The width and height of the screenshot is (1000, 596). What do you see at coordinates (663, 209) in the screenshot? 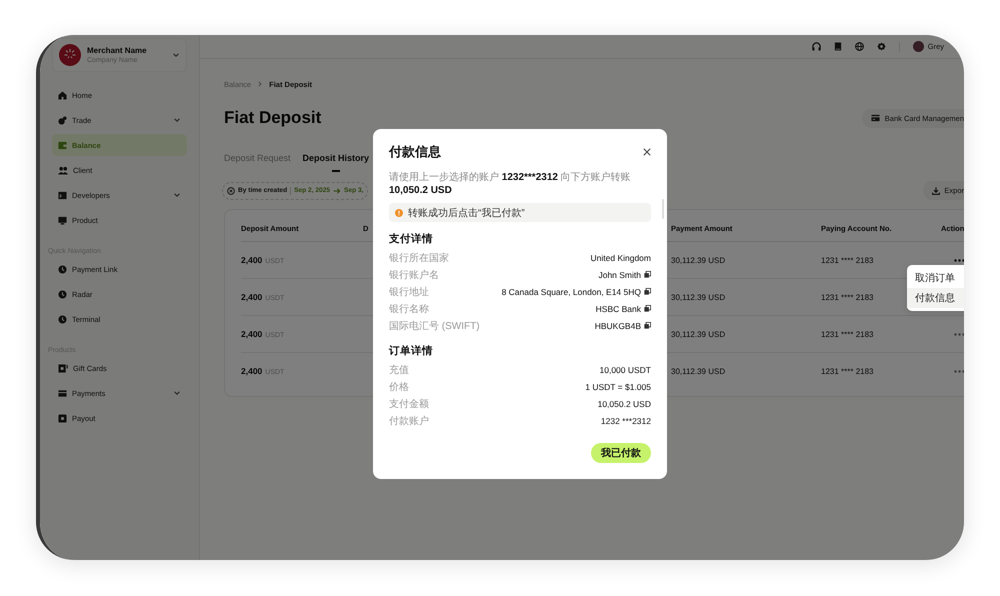
I see `scrollbar-thumb` at bounding box center [663, 209].